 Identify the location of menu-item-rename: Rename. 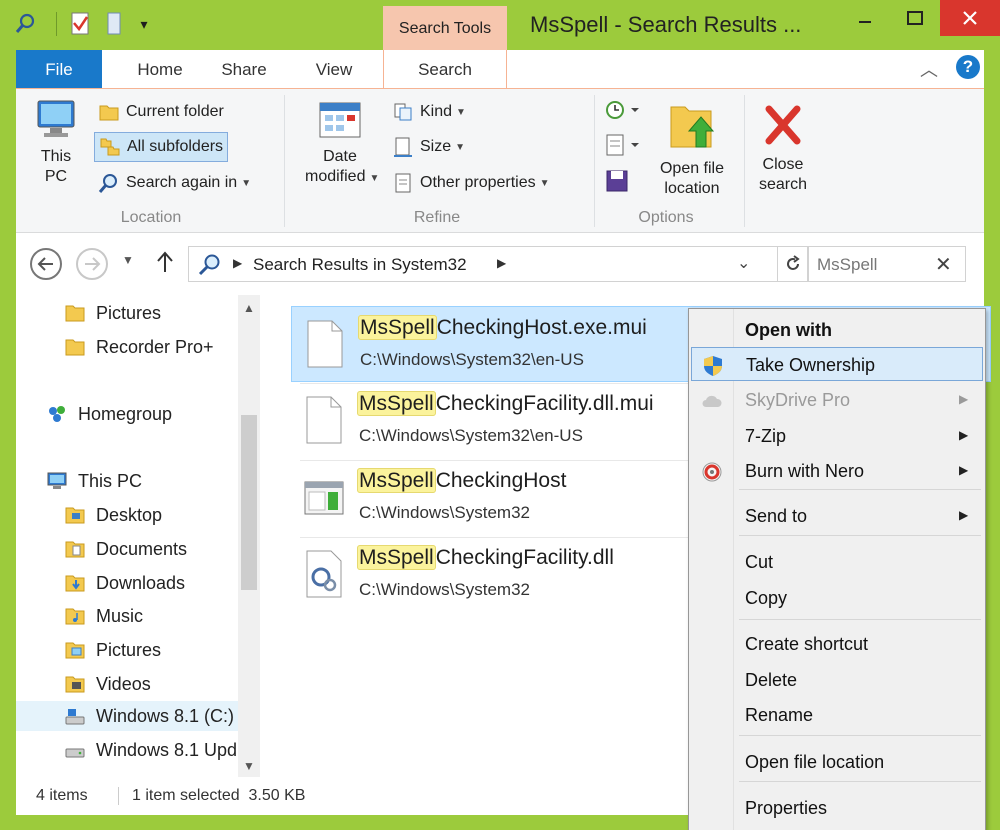
(837, 715).